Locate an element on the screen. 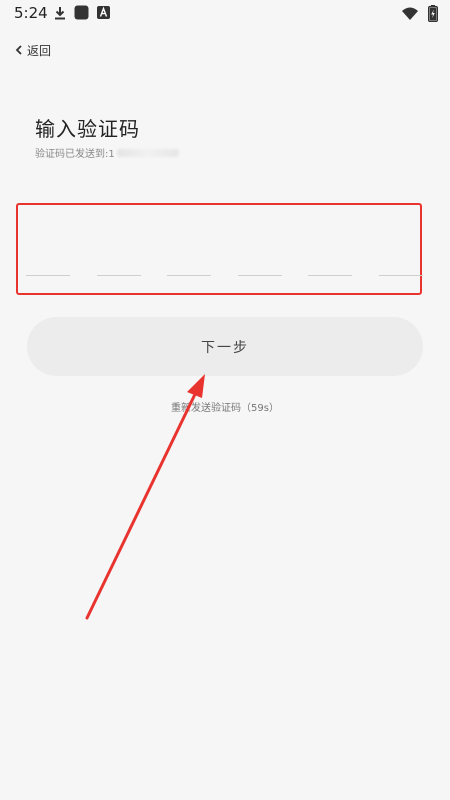 Image resolution: width=450 pixels, height=800 pixels. page-title: 输入验证码 is located at coordinates (87, 129).